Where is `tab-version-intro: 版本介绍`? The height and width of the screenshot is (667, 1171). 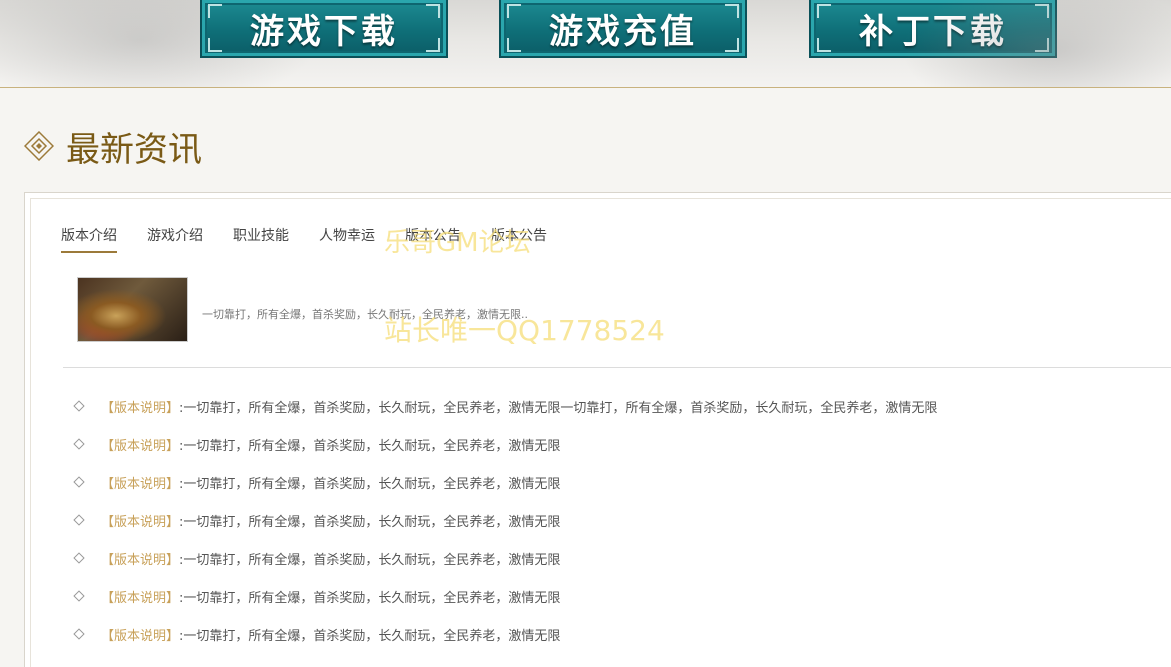
tab-version-intro: 版本介绍 is located at coordinates (89, 239).